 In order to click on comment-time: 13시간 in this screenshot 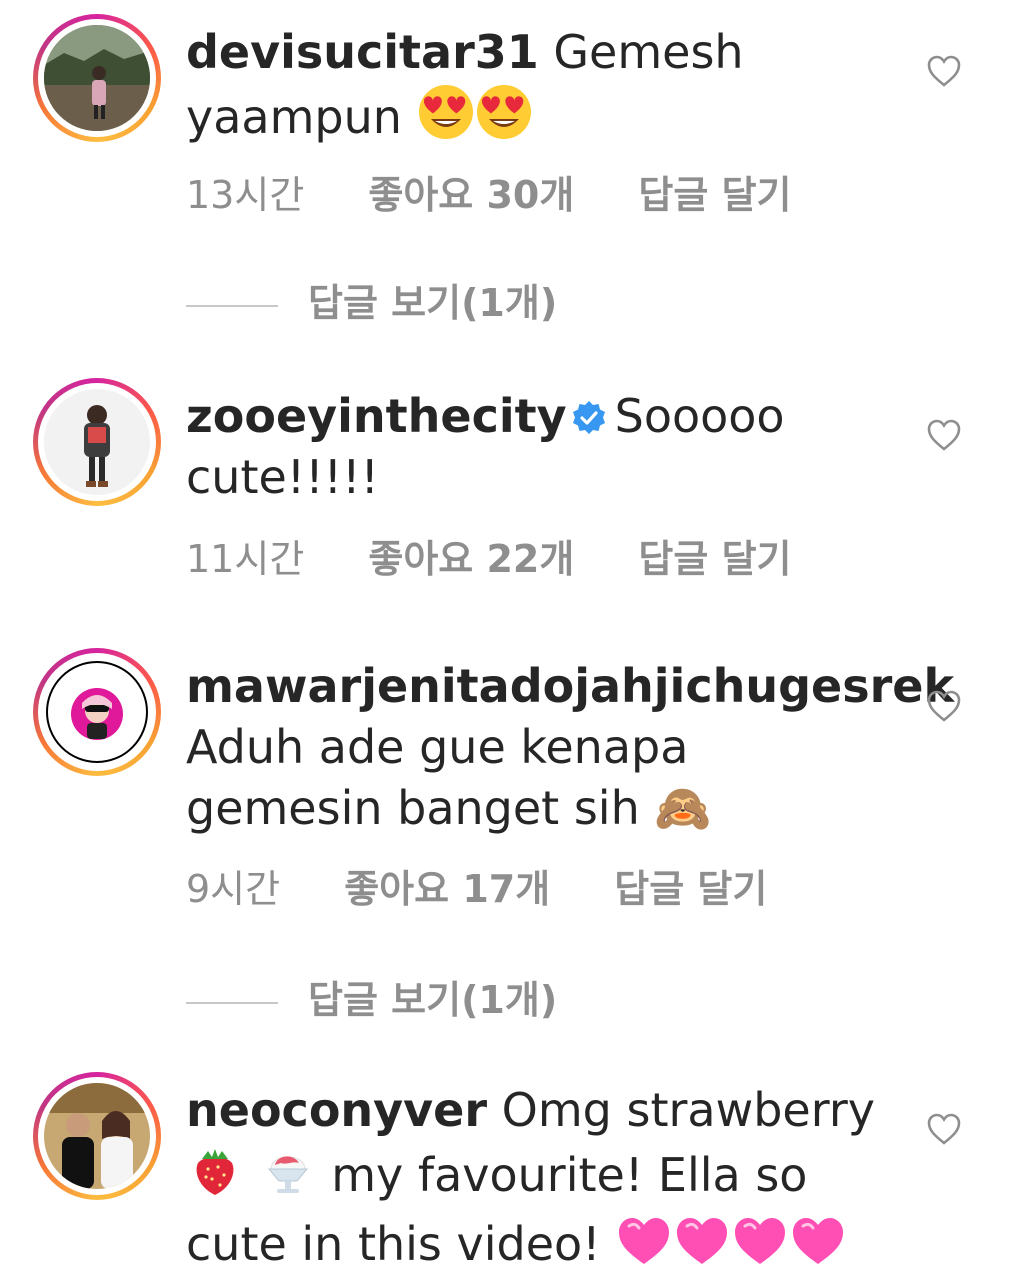, I will do `click(245, 195)`.